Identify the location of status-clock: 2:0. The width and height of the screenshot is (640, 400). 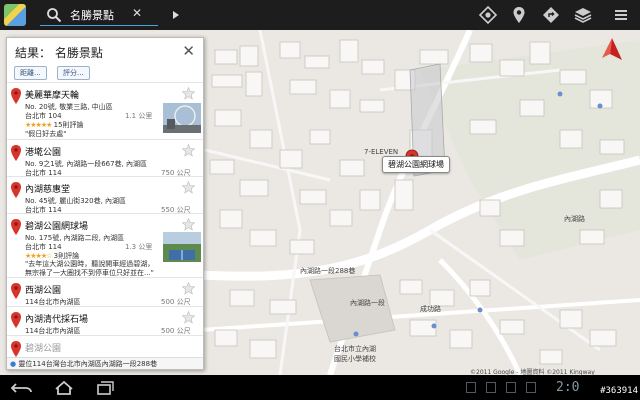
(567, 387).